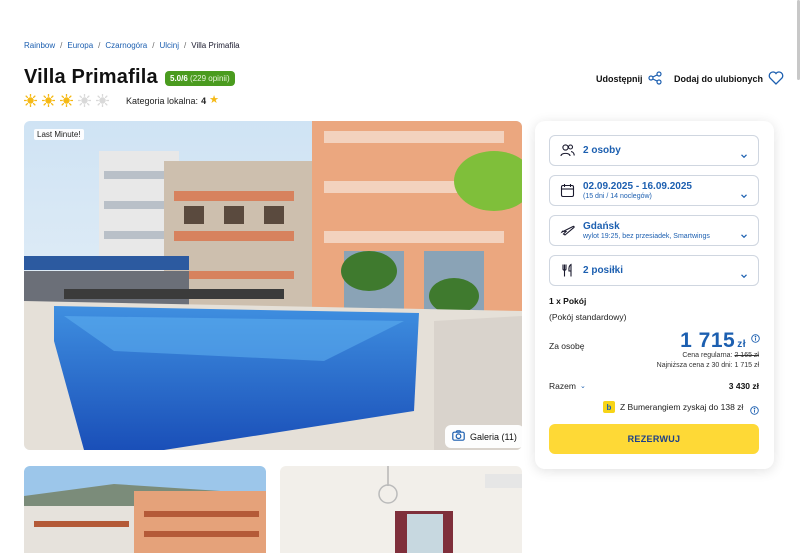 The height and width of the screenshot is (553, 800). I want to click on local-category-value: 4, so click(204, 100).